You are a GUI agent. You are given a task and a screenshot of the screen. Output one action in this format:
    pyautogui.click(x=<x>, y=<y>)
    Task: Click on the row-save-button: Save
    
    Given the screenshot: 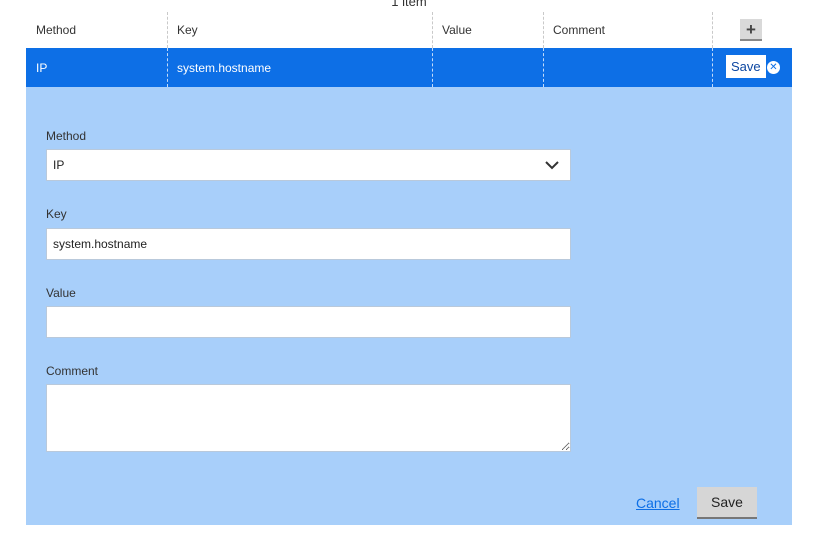 What is the action you would take?
    pyautogui.click(x=746, y=66)
    